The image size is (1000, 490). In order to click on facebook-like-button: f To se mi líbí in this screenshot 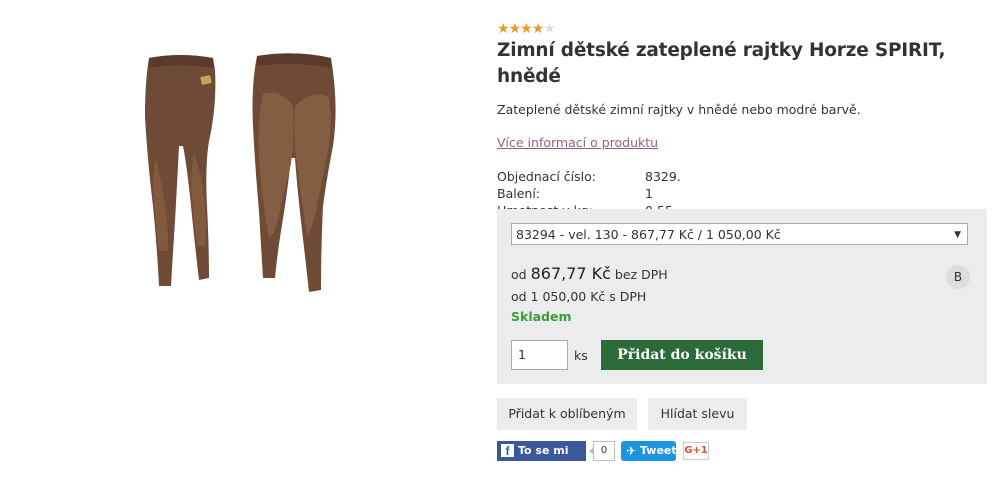, I will do `click(541, 459)`.